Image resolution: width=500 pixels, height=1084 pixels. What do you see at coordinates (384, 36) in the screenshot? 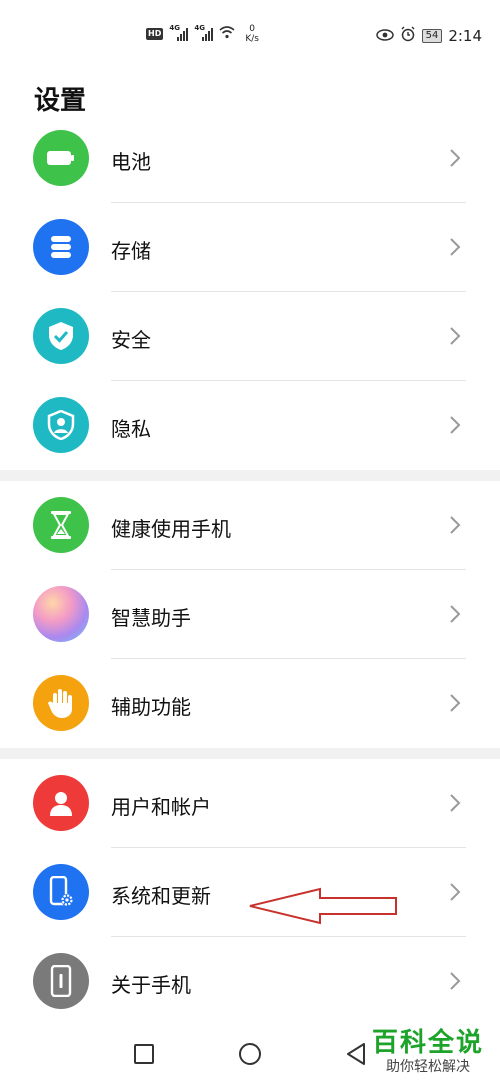
I see `eye-icon` at bounding box center [384, 36].